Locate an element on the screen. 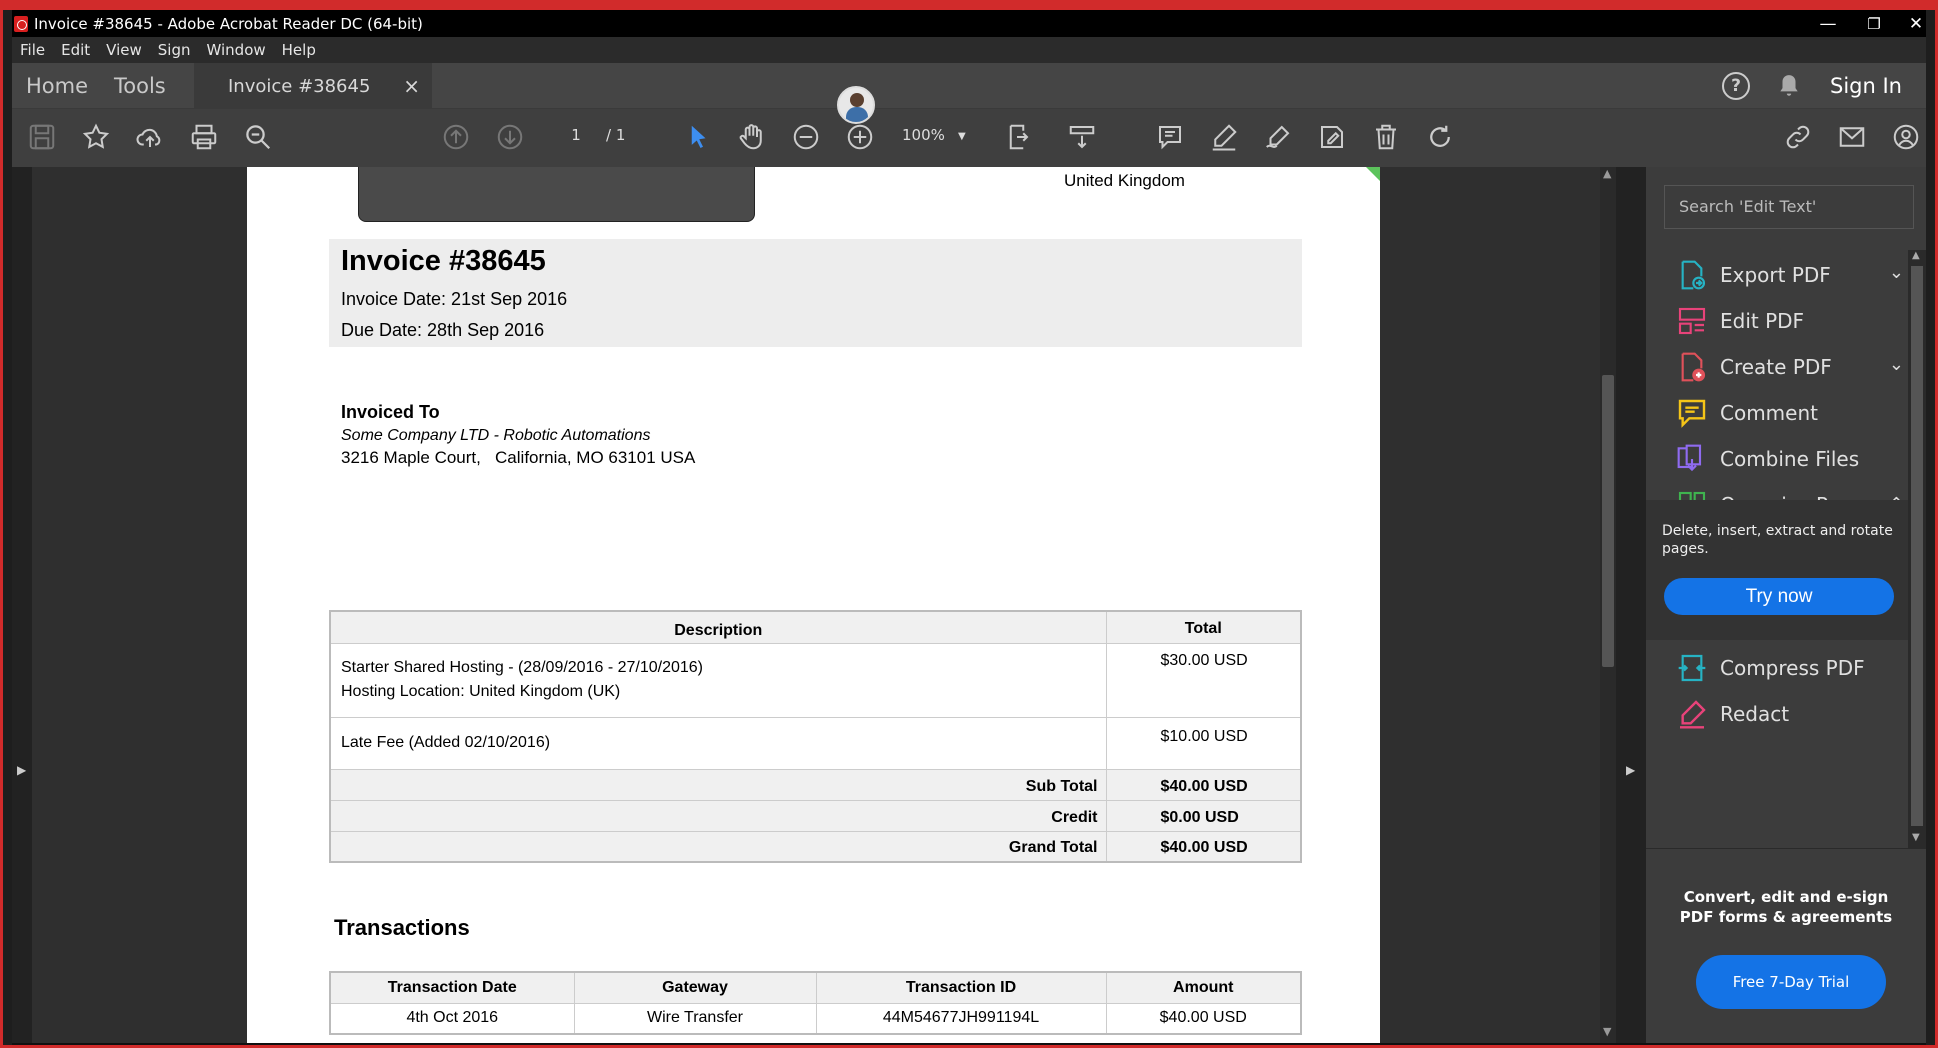 The image size is (1938, 1048). item-total-cell: $30.00 USD is located at coordinates (1203, 680).